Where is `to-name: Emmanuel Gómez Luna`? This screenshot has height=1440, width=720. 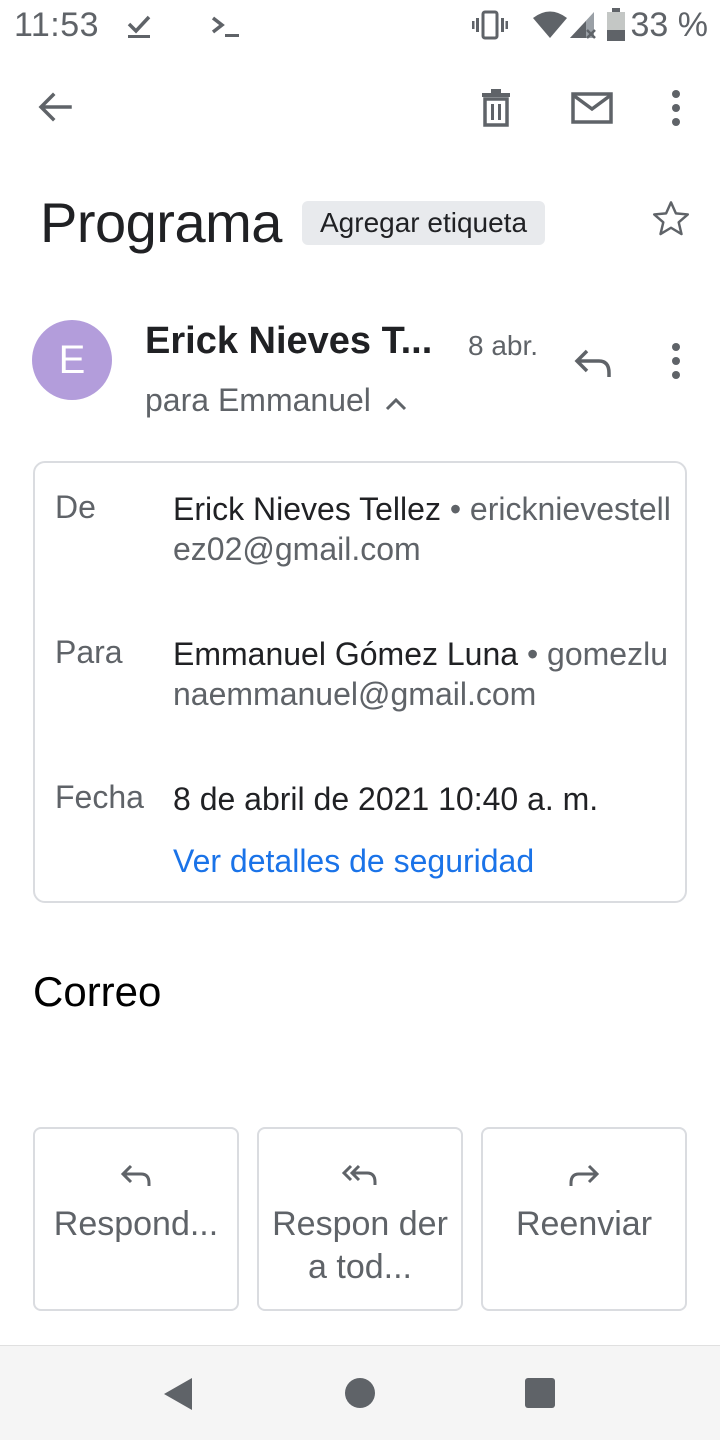
to-name: Emmanuel Gómez Luna is located at coordinates (346, 654).